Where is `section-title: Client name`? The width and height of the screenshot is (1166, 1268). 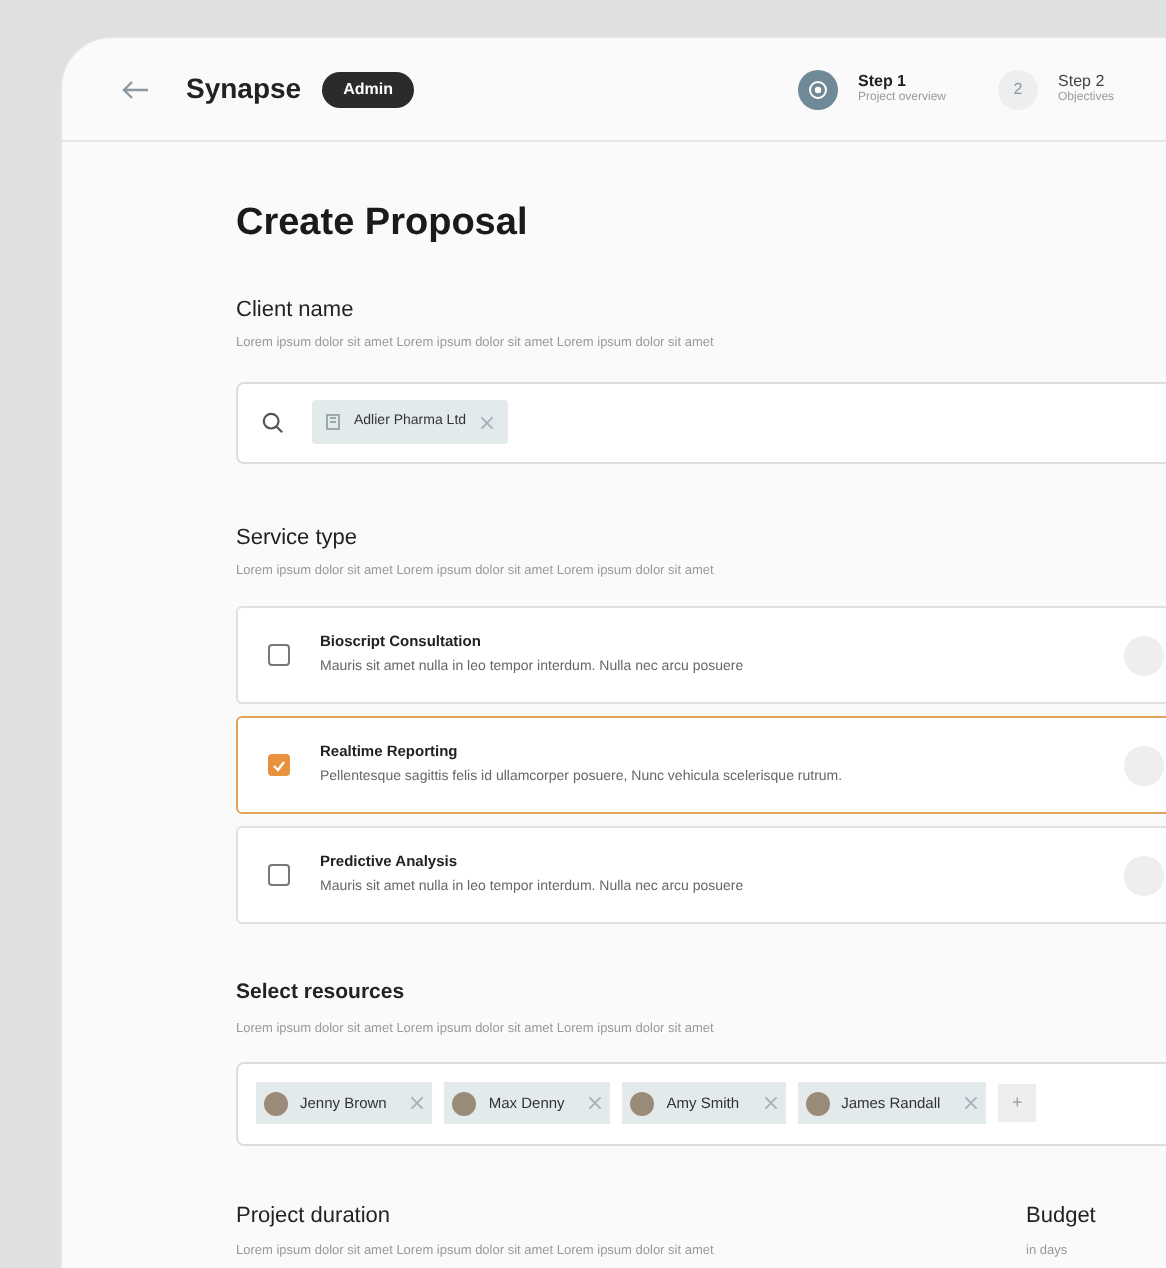 section-title: Client name is located at coordinates (296, 310).